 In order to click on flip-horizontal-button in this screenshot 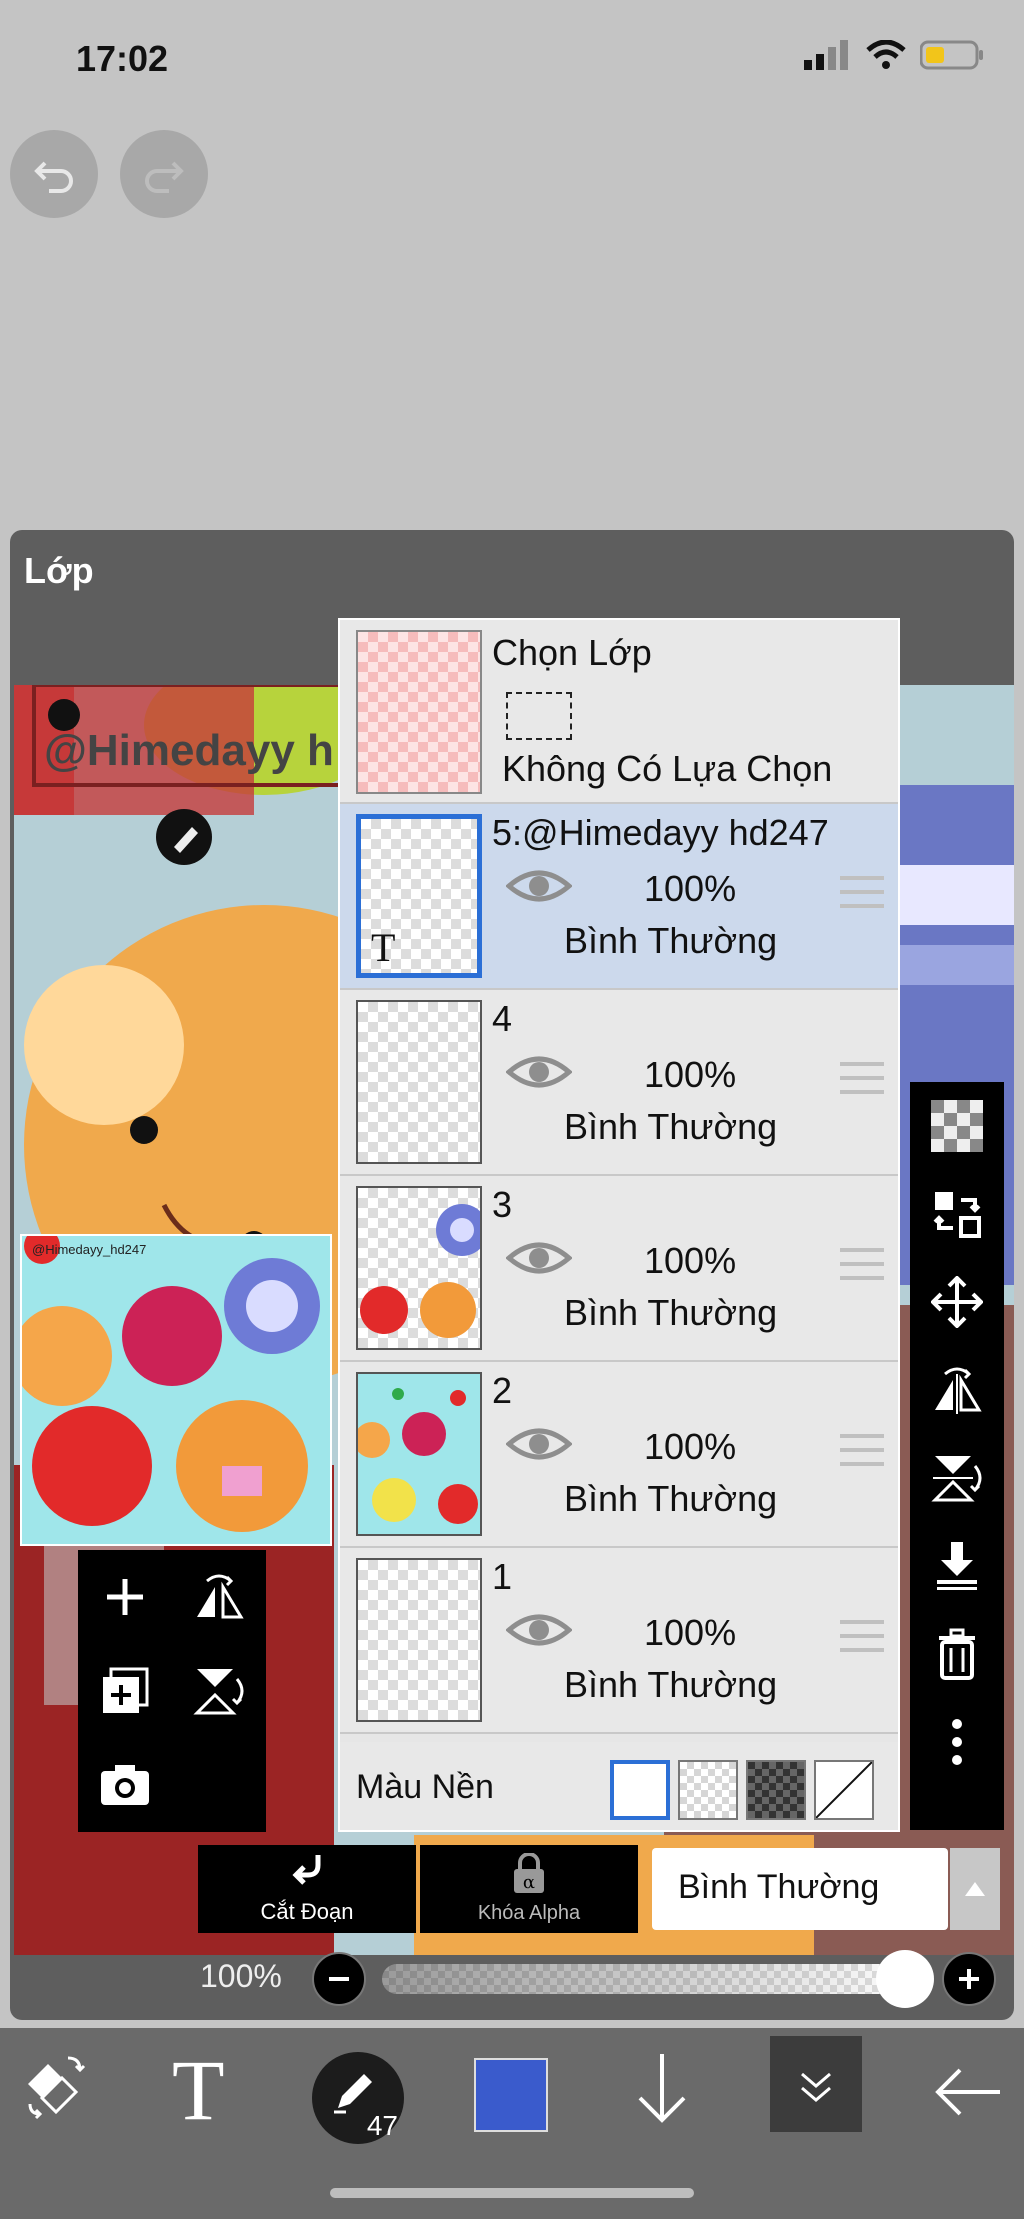, I will do `click(957, 1390)`.